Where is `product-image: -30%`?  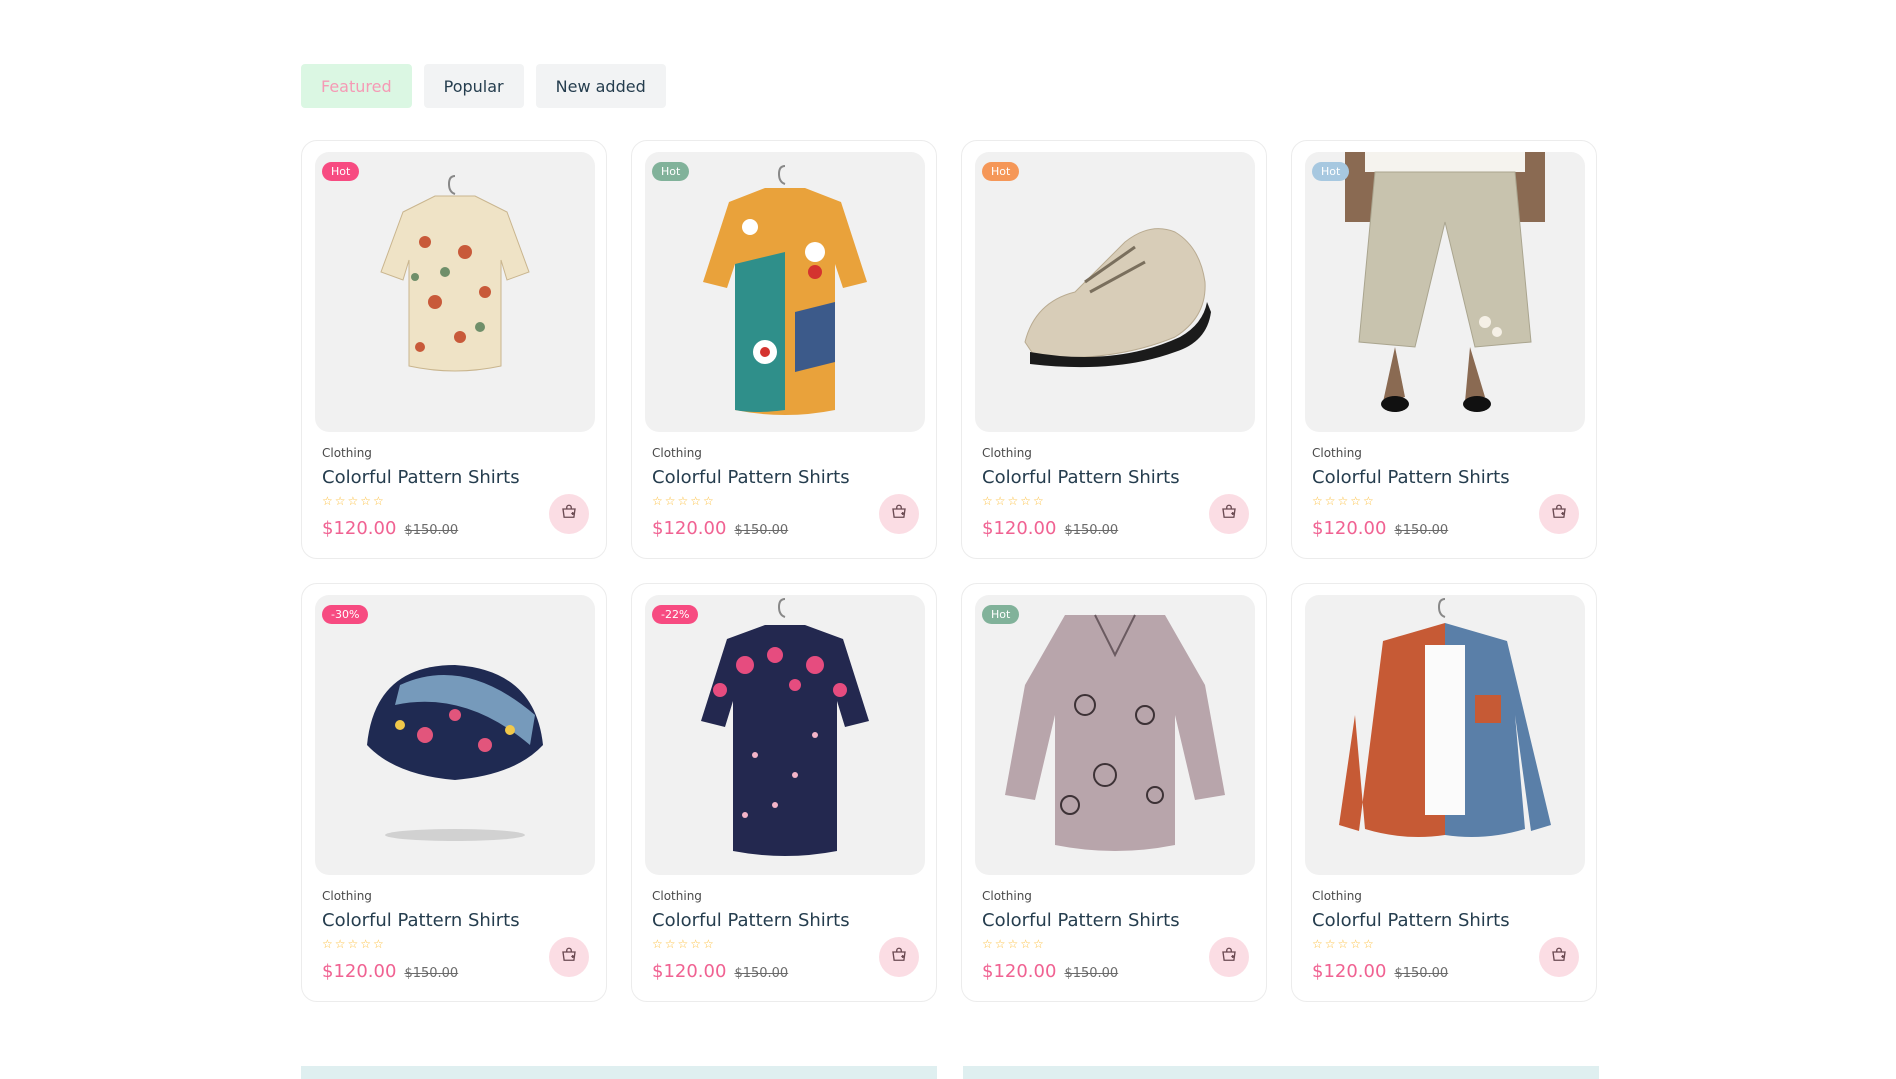
product-image: -30% is located at coordinates (455, 735).